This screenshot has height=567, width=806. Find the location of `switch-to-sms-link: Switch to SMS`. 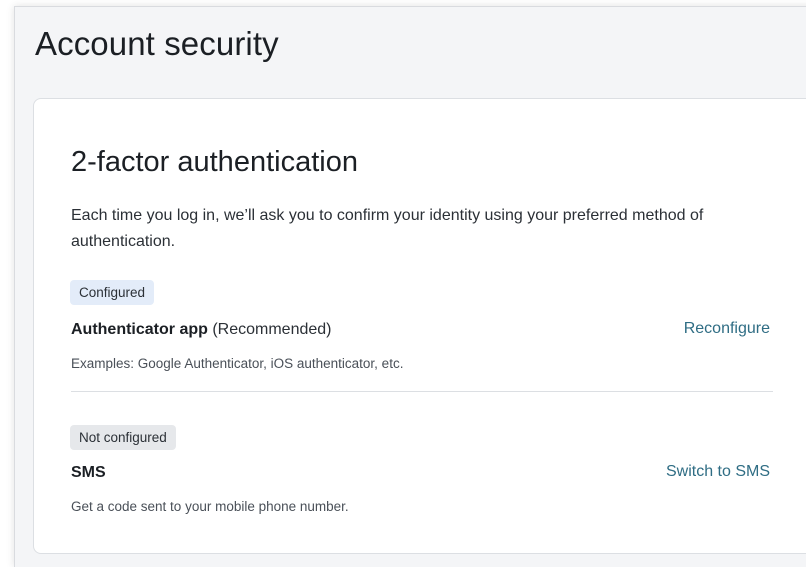

switch-to-sms-link: Switch to SMS is located at coordinates (718, 472).